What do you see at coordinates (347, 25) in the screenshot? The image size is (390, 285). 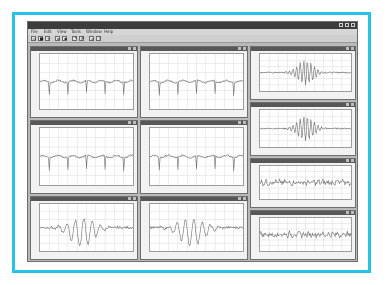 I see `maximize-icon` at bounding box center [347, 25].